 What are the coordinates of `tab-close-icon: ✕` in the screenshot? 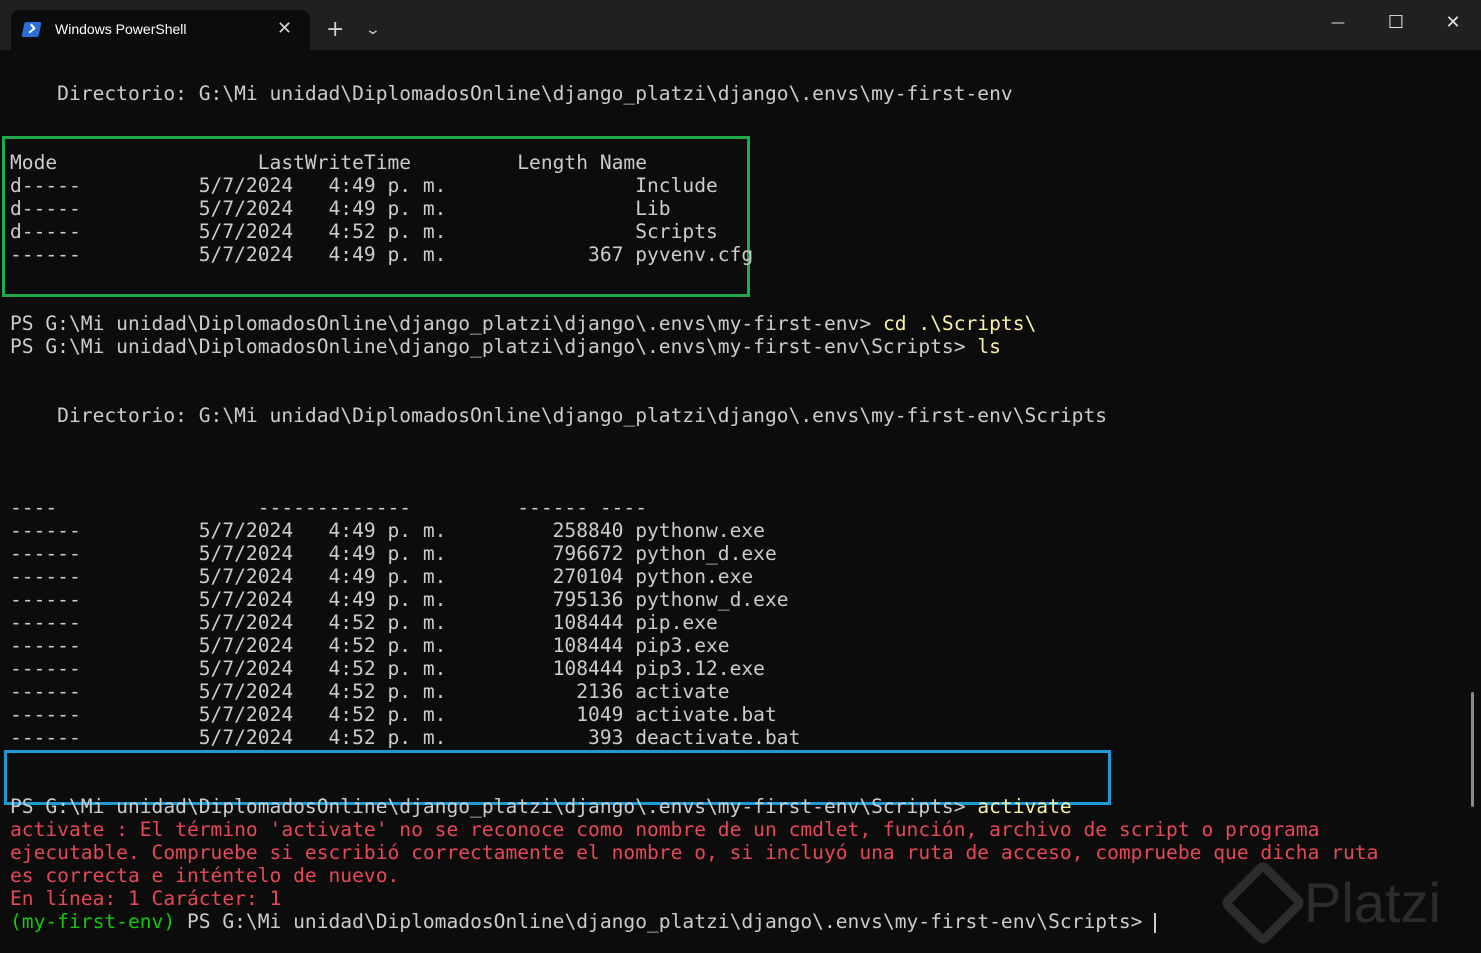 It's located at (284, 29).